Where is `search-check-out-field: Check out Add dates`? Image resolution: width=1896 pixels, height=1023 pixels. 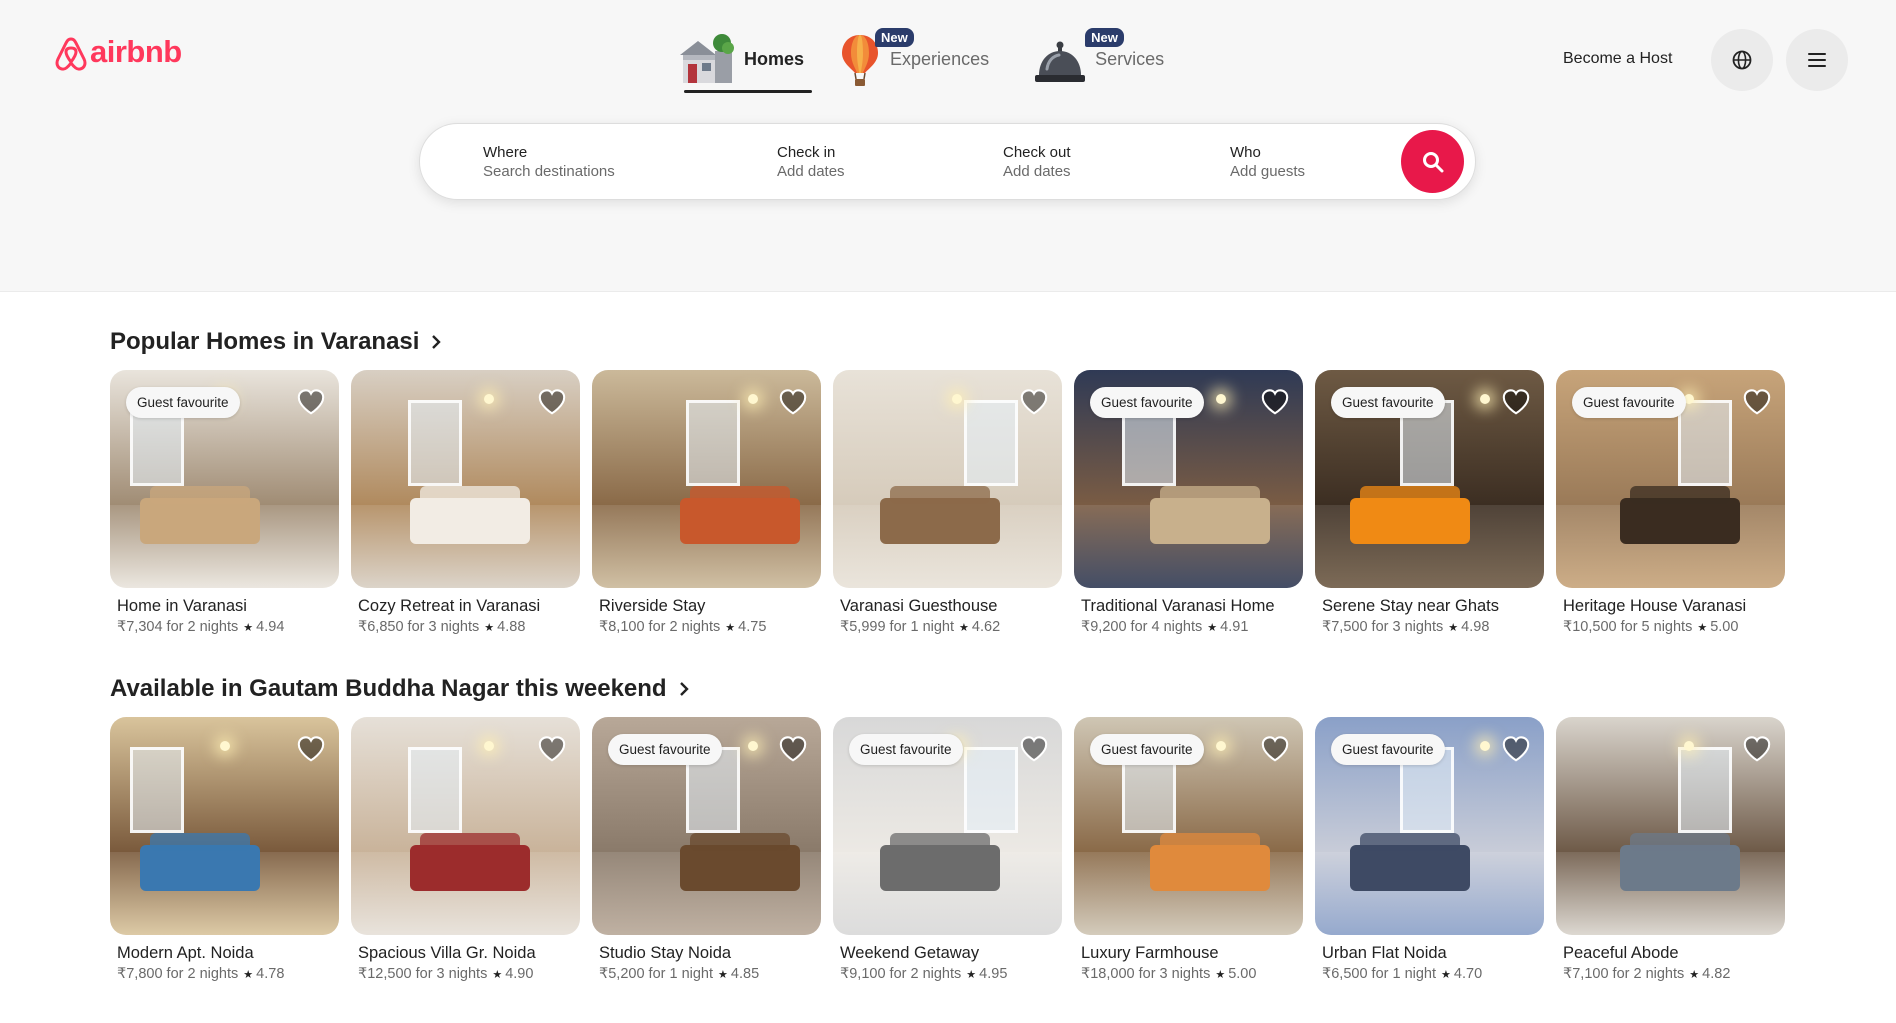 search-check-out-field: Check out Add dates is located at coordinates (1103, 162).